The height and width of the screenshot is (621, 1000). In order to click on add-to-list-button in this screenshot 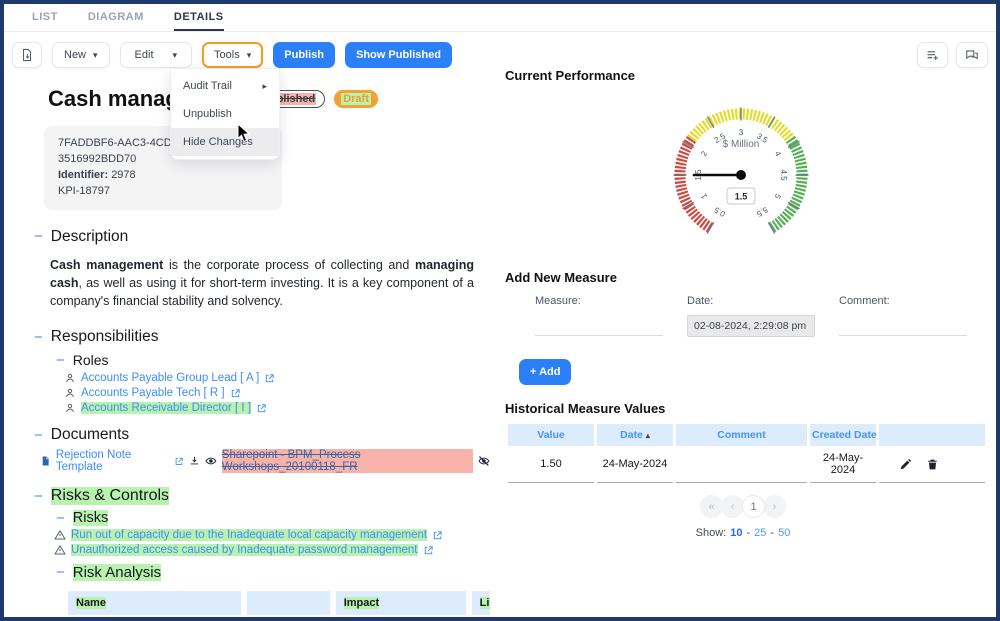, I will do `click(932, 55)`.